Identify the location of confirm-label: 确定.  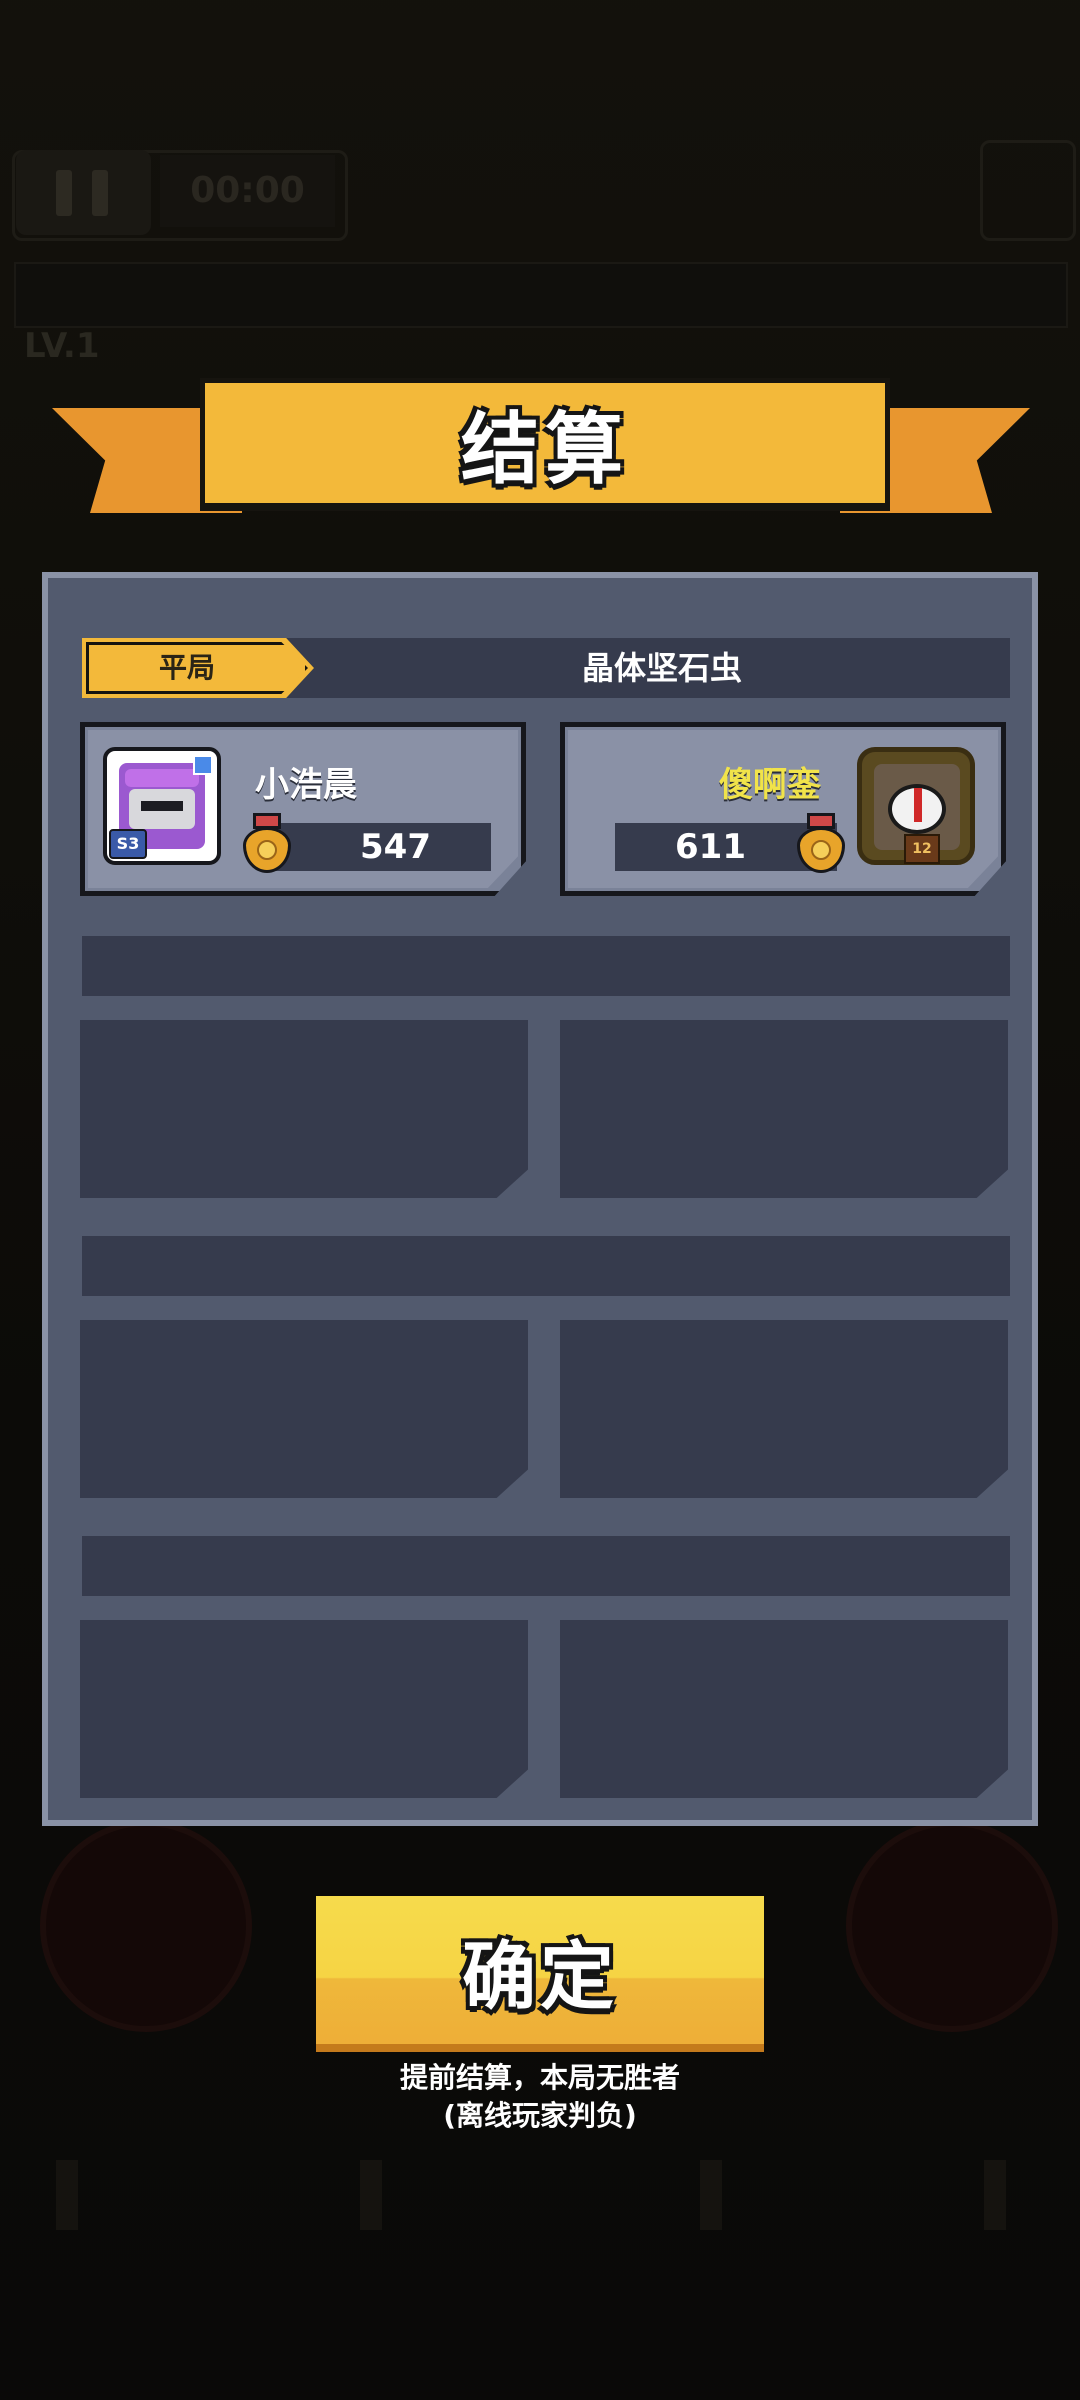
(540, 1976).